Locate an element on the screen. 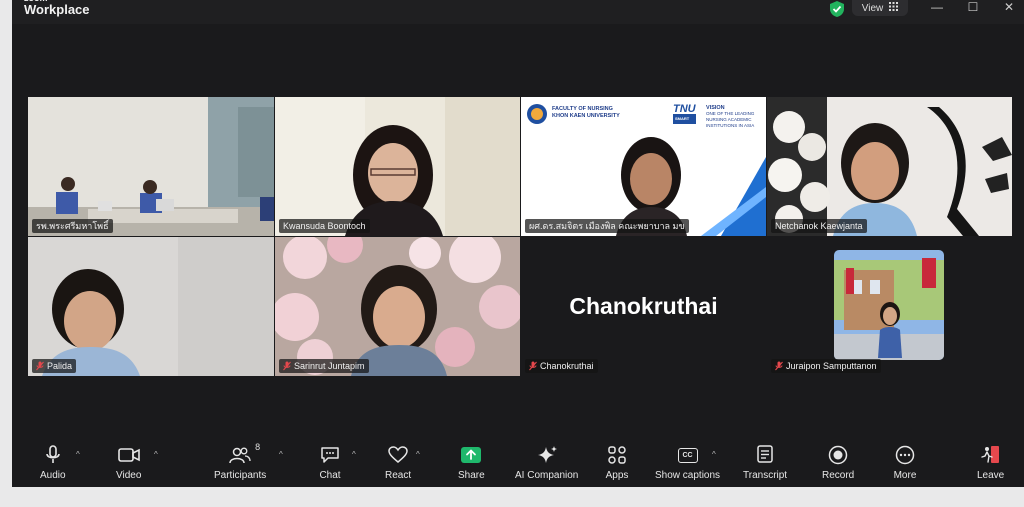 This screenshot has width=1024, height=507. video-tile-6: Sarinrut Juntapim is located at coordinates (397, 306).